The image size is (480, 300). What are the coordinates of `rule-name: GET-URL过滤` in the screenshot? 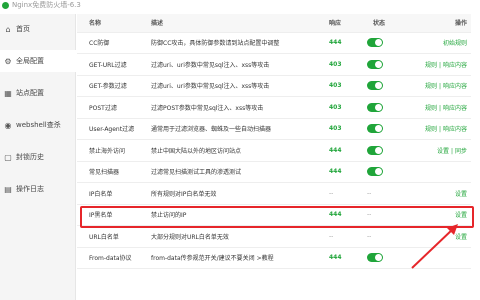 It's located at (108, 64).